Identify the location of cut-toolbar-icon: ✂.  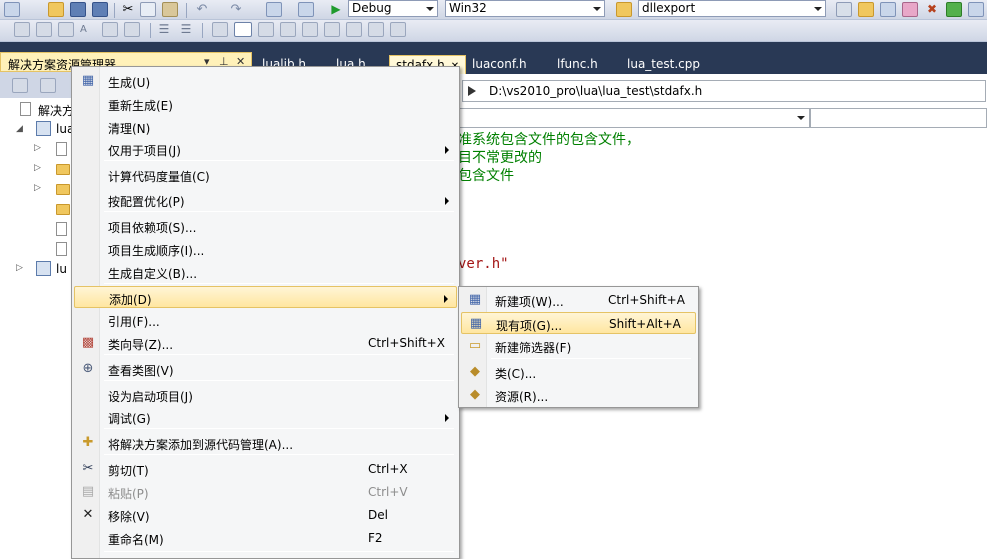
(128, 9).